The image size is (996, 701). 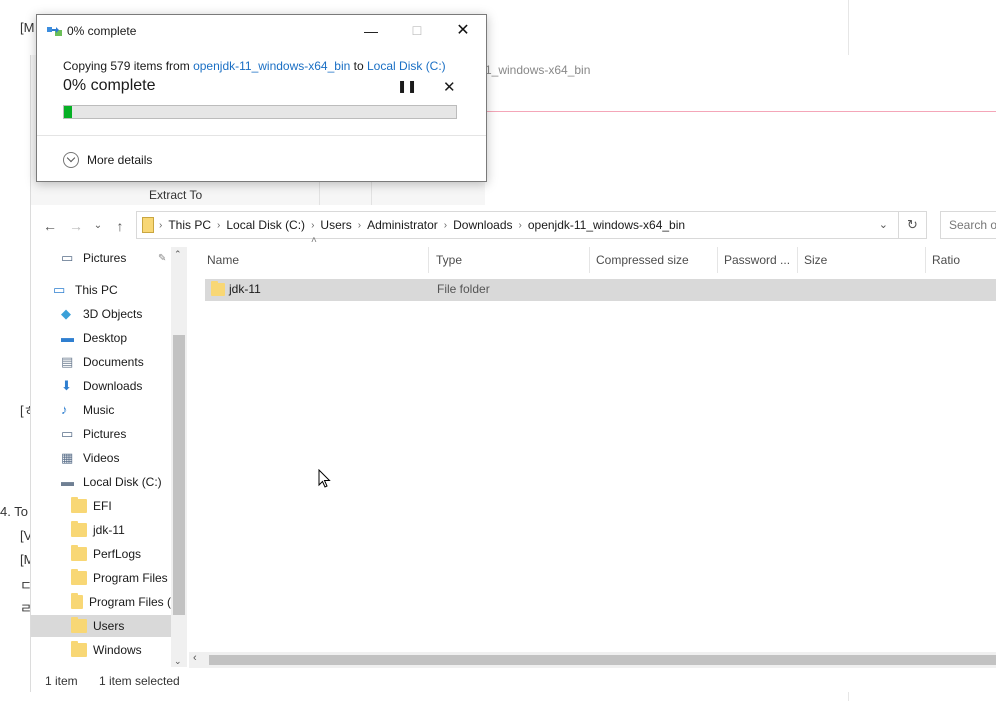 What do you see at coordinates (606, 225) in the screenshot?
I see `breadcrumb-openjdk-folder: openjdk-11_windows-x64_bin` at bounding box center [606, 225].